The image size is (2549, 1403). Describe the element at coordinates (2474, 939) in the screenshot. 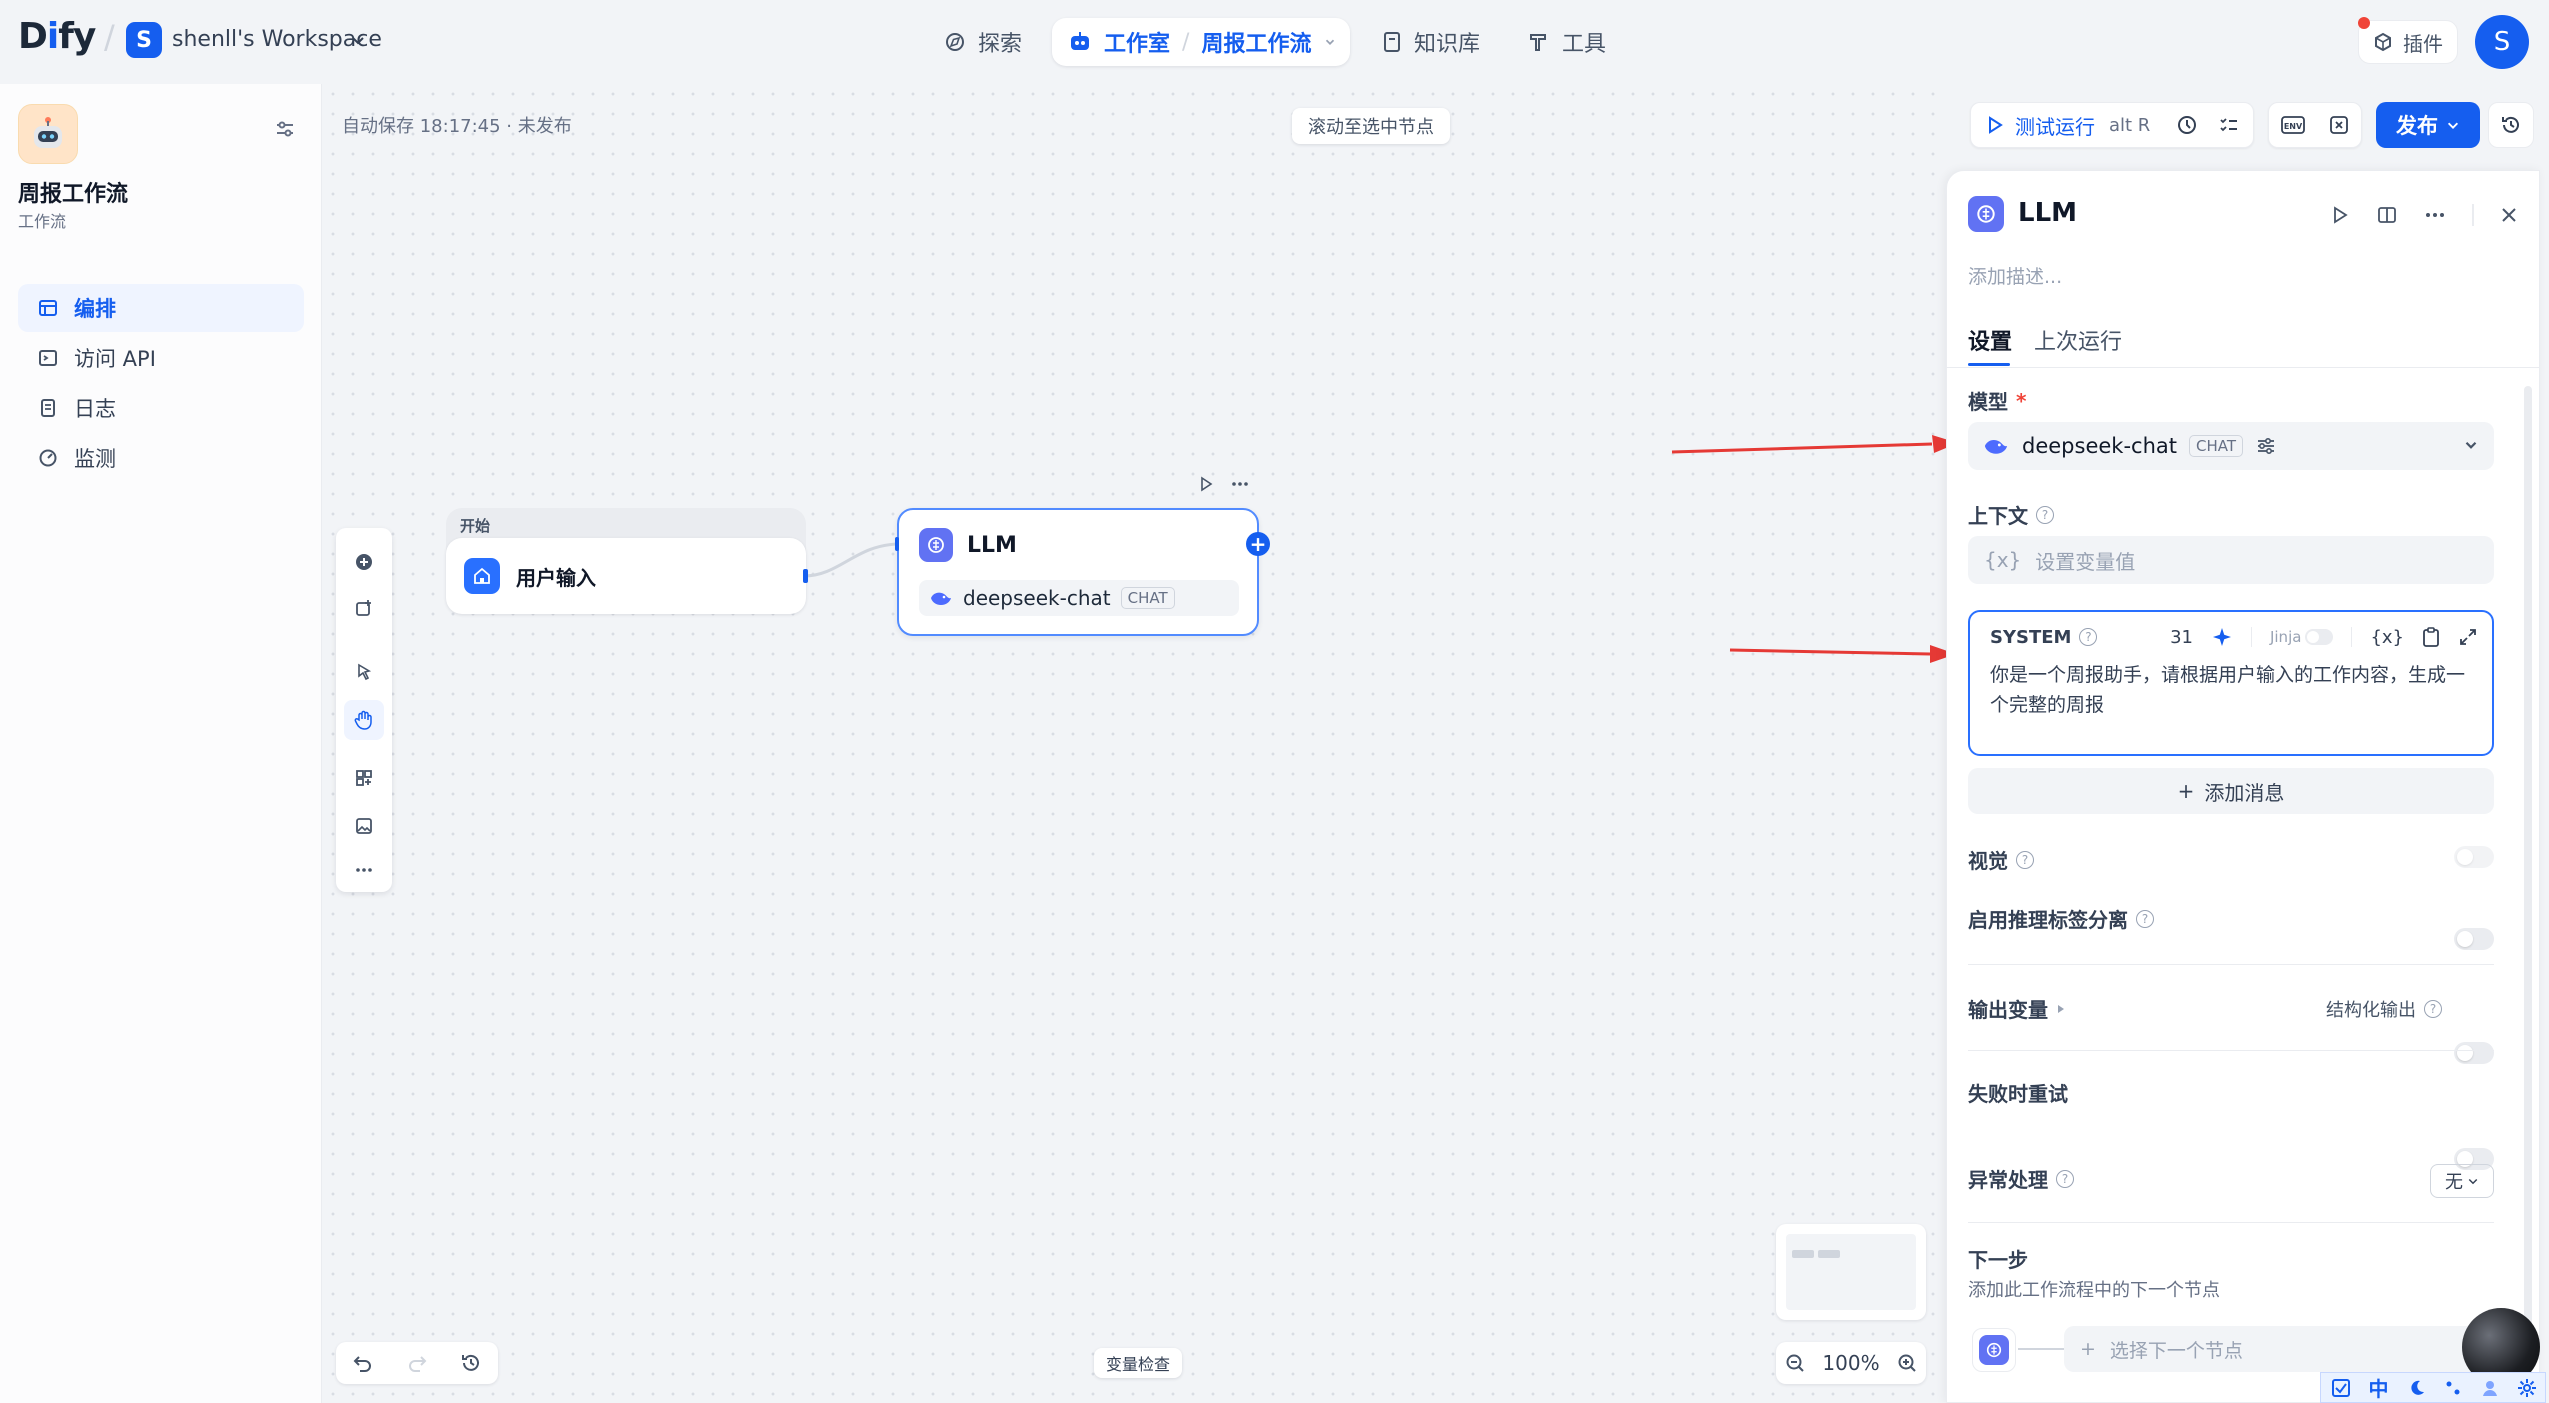

I see `reasoning-toggle` at that location.